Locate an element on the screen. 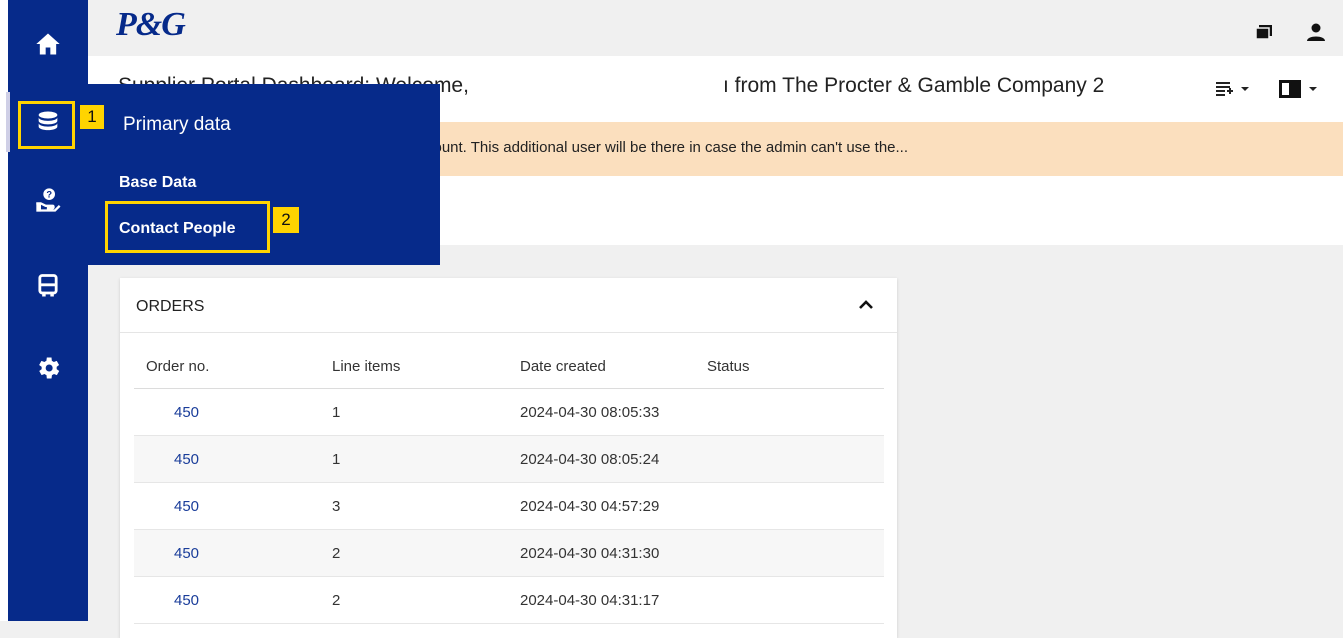  sidebar-nav: ? is located at coordinates (47, 310).